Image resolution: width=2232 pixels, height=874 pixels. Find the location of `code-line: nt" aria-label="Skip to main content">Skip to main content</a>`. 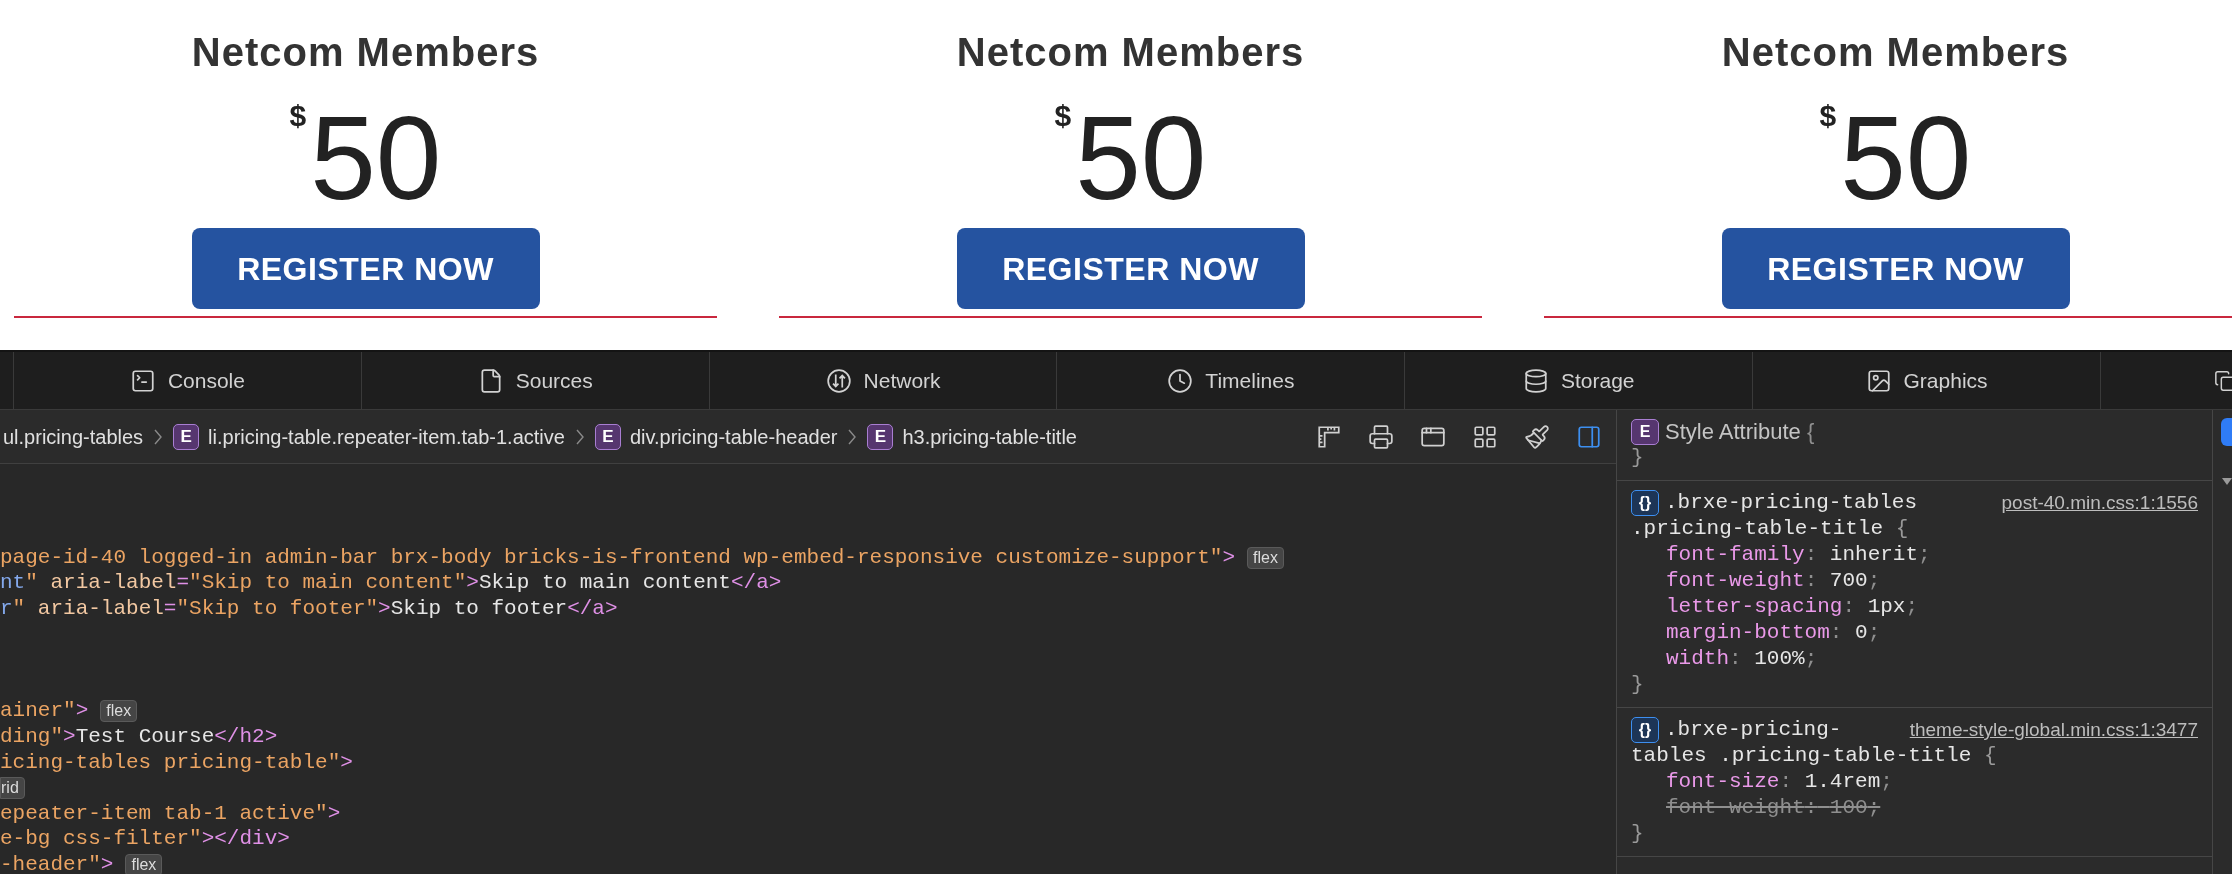

code-line: nt" aria-label="Skip to main content">Skip to main content</a> is located at coordinates (391, 583).